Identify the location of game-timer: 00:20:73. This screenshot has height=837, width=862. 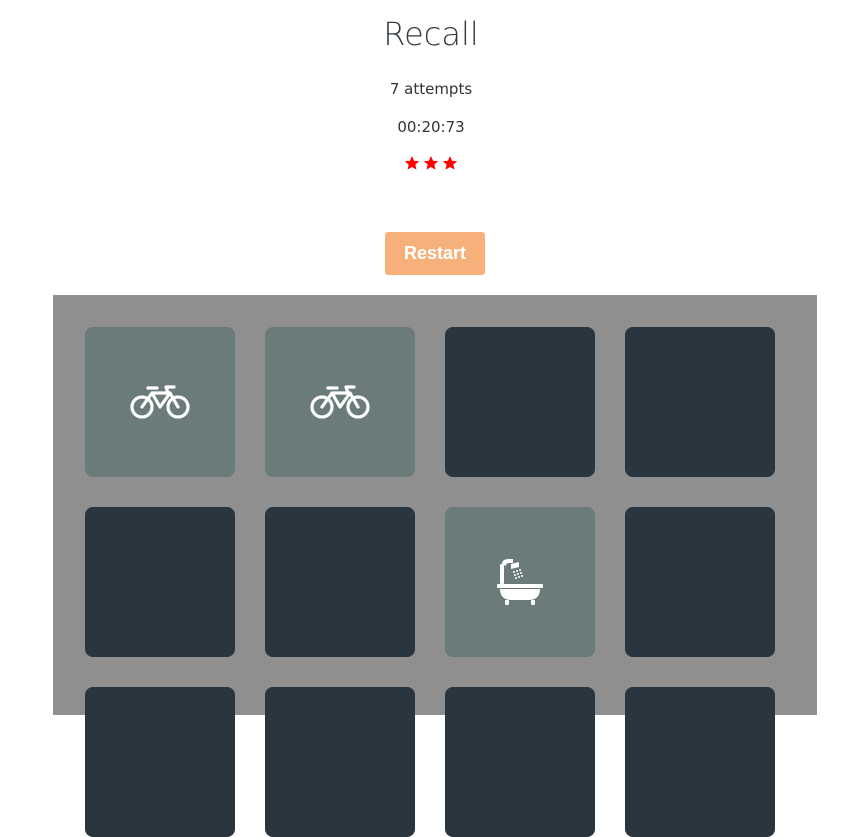
(431, 127).